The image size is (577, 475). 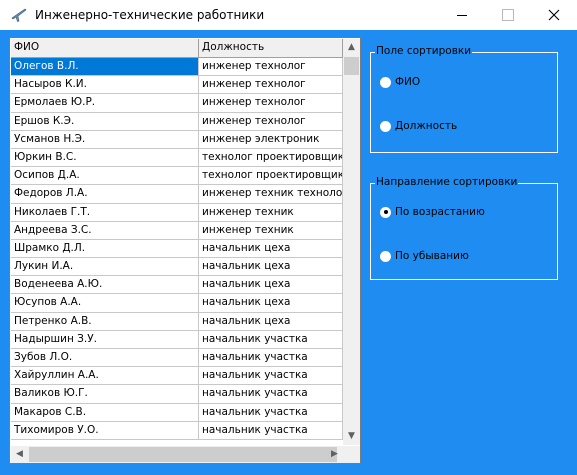 I want to click on maximize-icon, so click(x=508, y=15).